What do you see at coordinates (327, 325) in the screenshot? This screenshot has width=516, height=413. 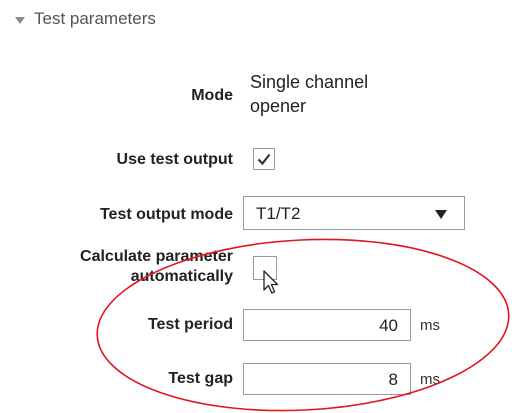 I see `test-period-input: 40` at bounding box center [327, 325].